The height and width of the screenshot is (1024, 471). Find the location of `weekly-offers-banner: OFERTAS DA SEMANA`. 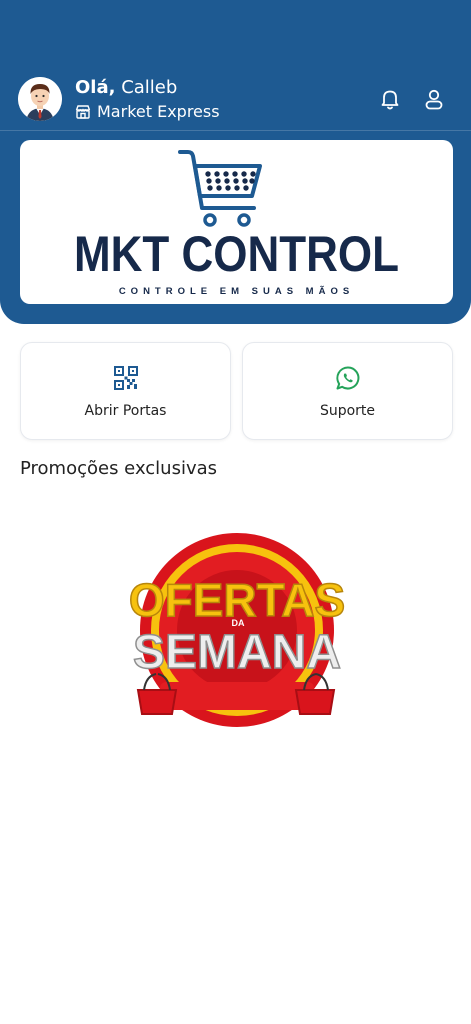

weekly-offers-banner: OFERTAS DA SEMANA is located at coordinates (237, 630).